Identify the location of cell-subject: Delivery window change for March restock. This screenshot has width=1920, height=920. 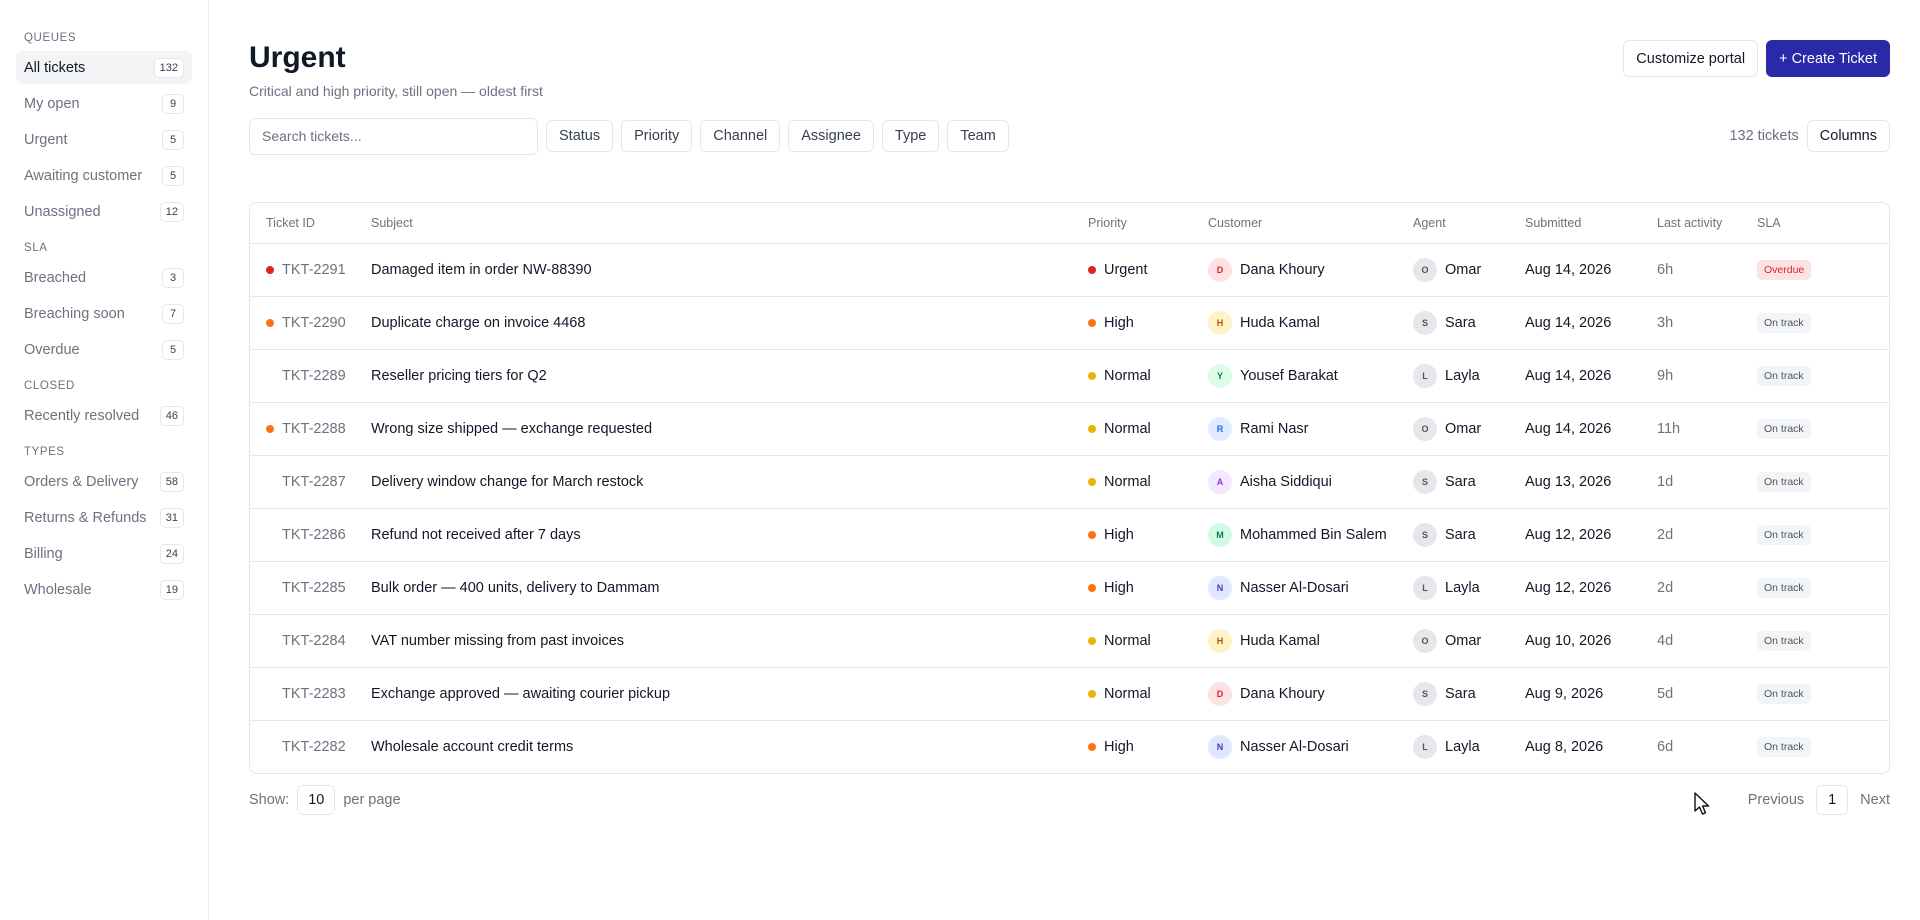
(729, 482).